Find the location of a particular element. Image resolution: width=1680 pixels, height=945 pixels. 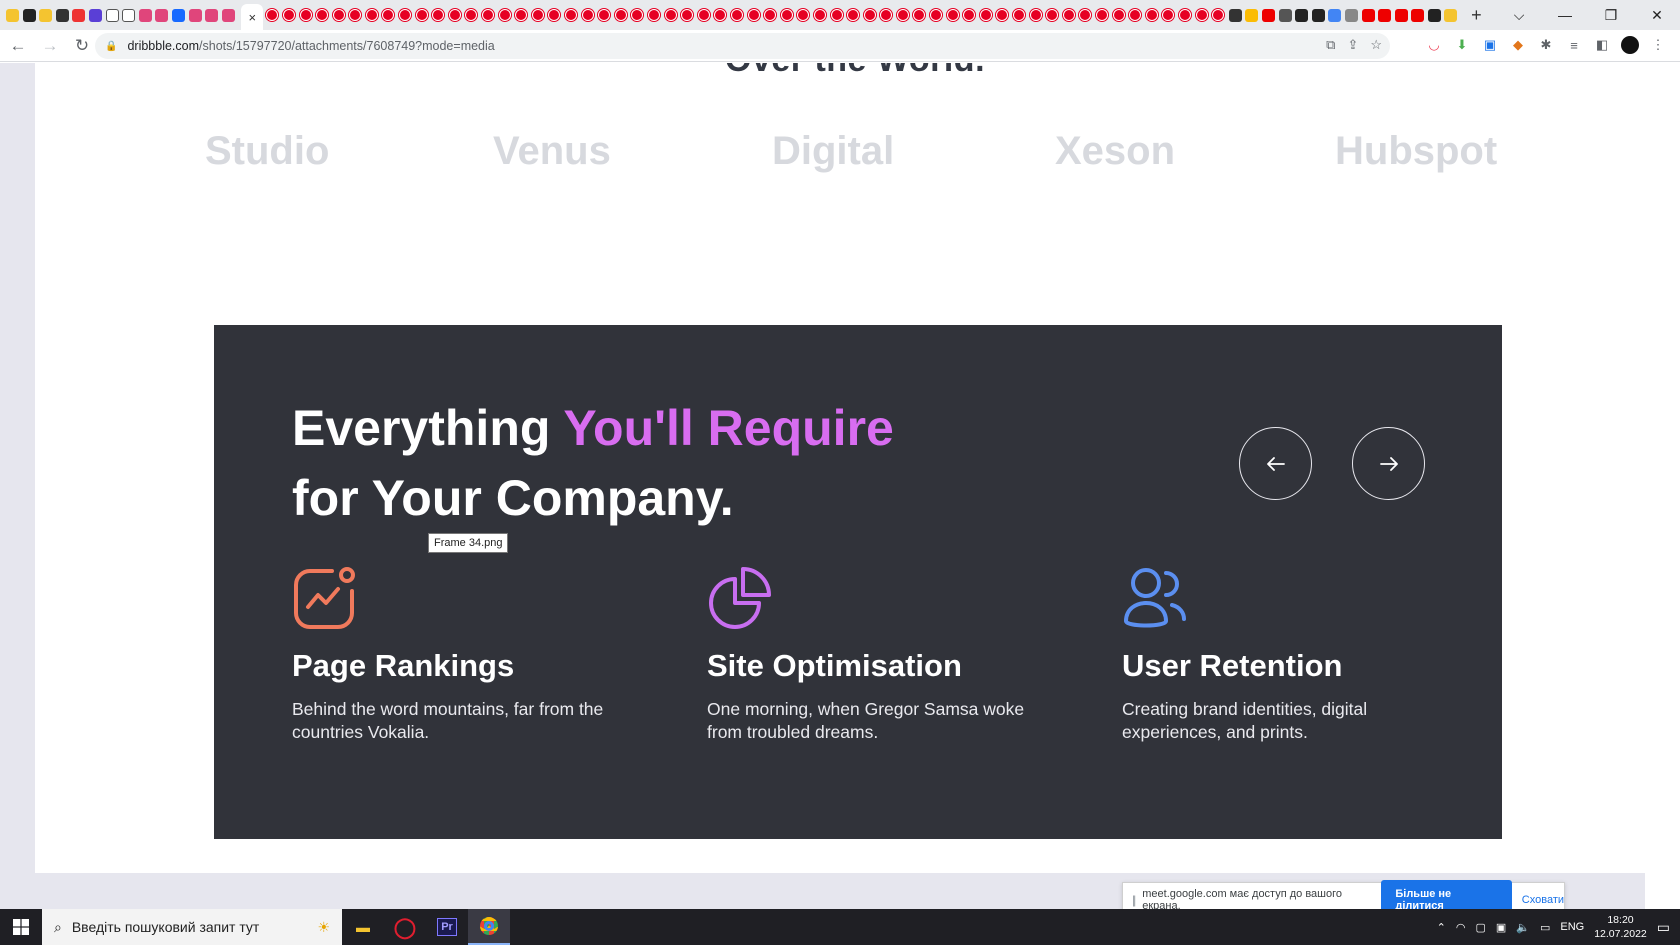

browser-menu-icon: ⋮ is located at coordinates (1658, 45).